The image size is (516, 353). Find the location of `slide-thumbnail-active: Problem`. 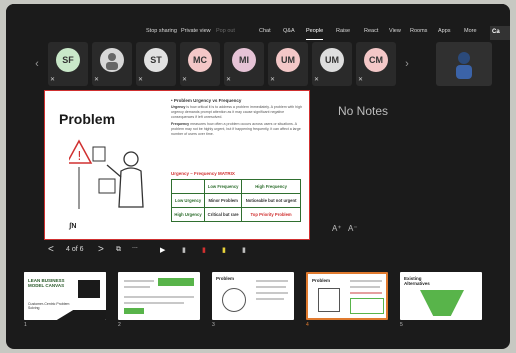

slide-thumbnail-active: Problem is located at coordinates (347, 296).